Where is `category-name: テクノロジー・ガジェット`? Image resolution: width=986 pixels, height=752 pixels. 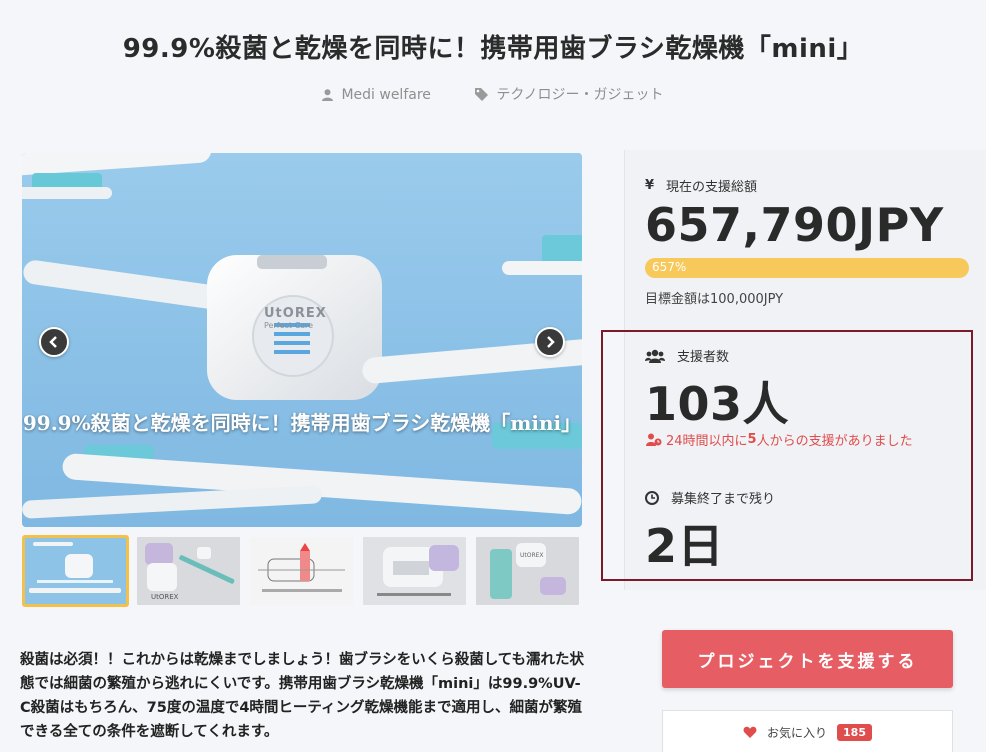 category-name: テクノロジー・ガジェット is located at coordinates (580, 95).